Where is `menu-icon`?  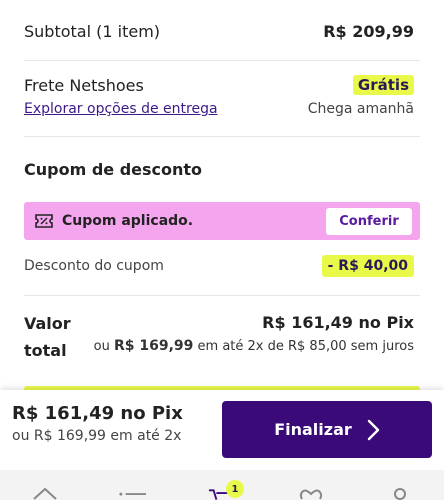
menu-icon is located at coordinates (133, 495).